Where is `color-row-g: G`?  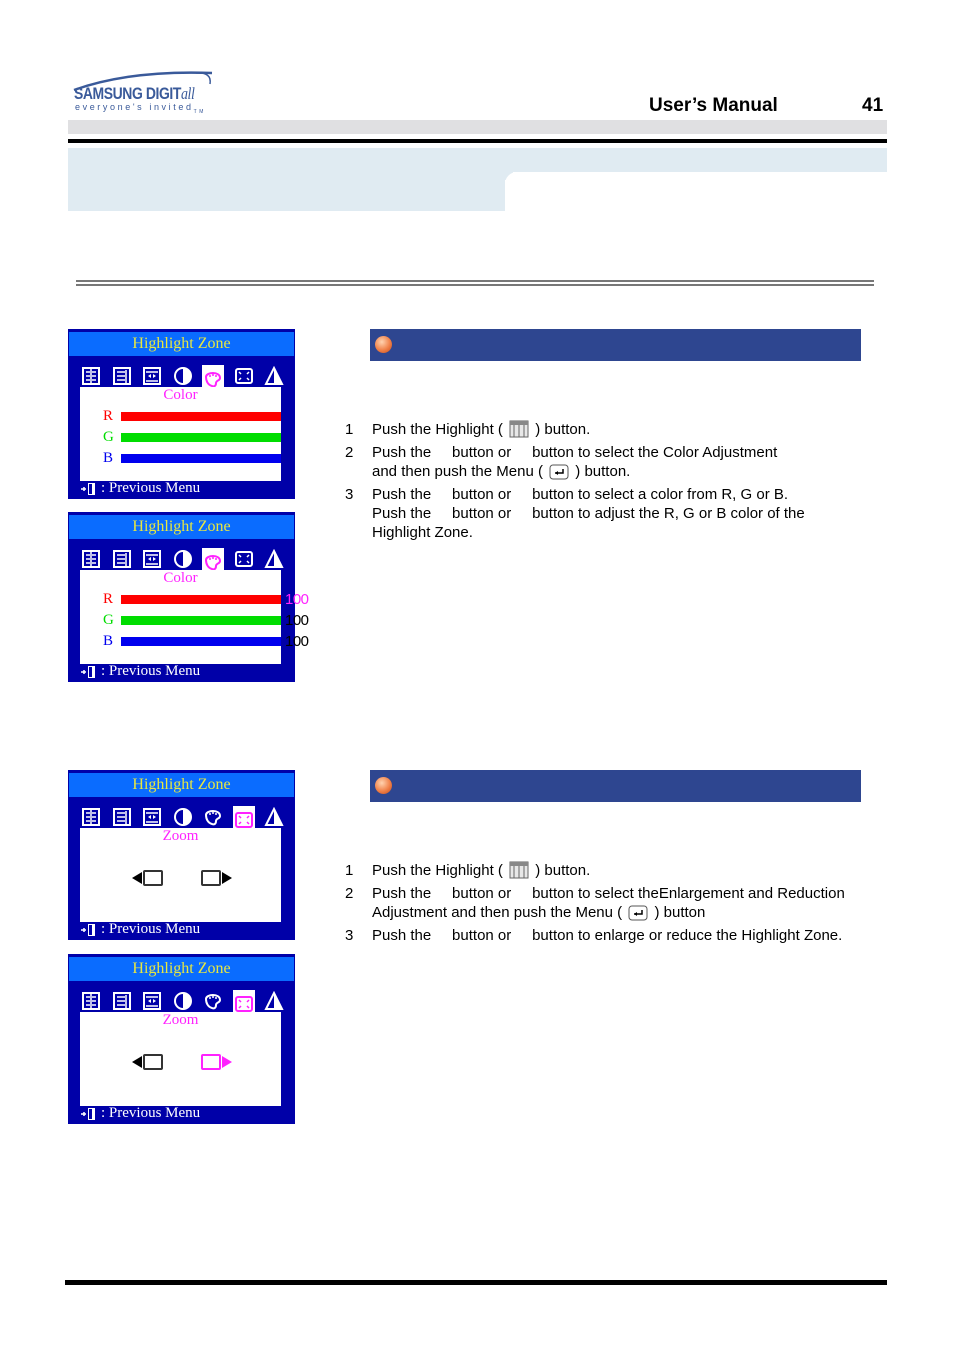
color-row-g: G is located at coordinates (192, 436).